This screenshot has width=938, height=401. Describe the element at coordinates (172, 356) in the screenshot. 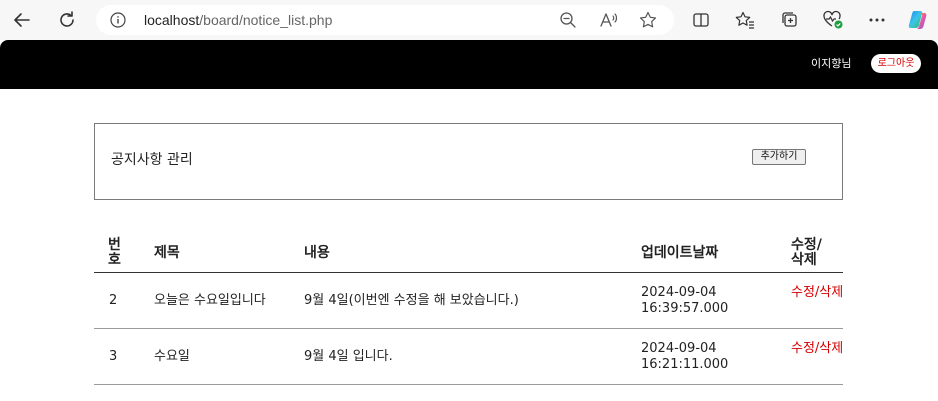

I see `row-title: 수요일` at that location.